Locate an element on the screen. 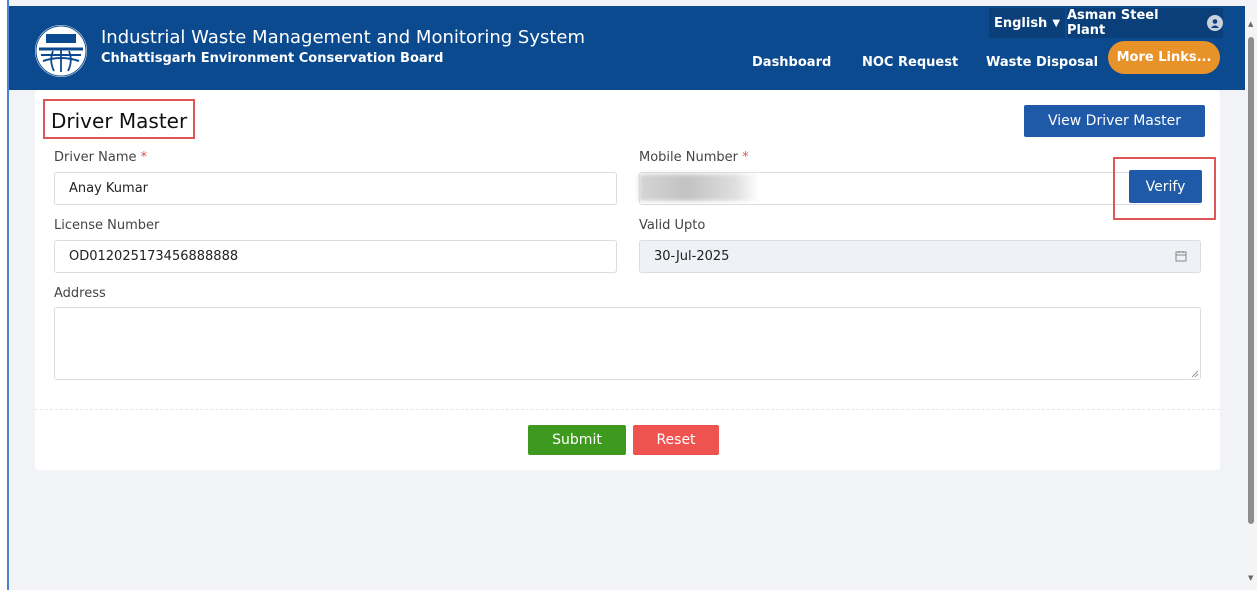 The height and width of the screenshot is (590, 1257). driver-name-label: Driver Name * is located at coordinates (100, 157).